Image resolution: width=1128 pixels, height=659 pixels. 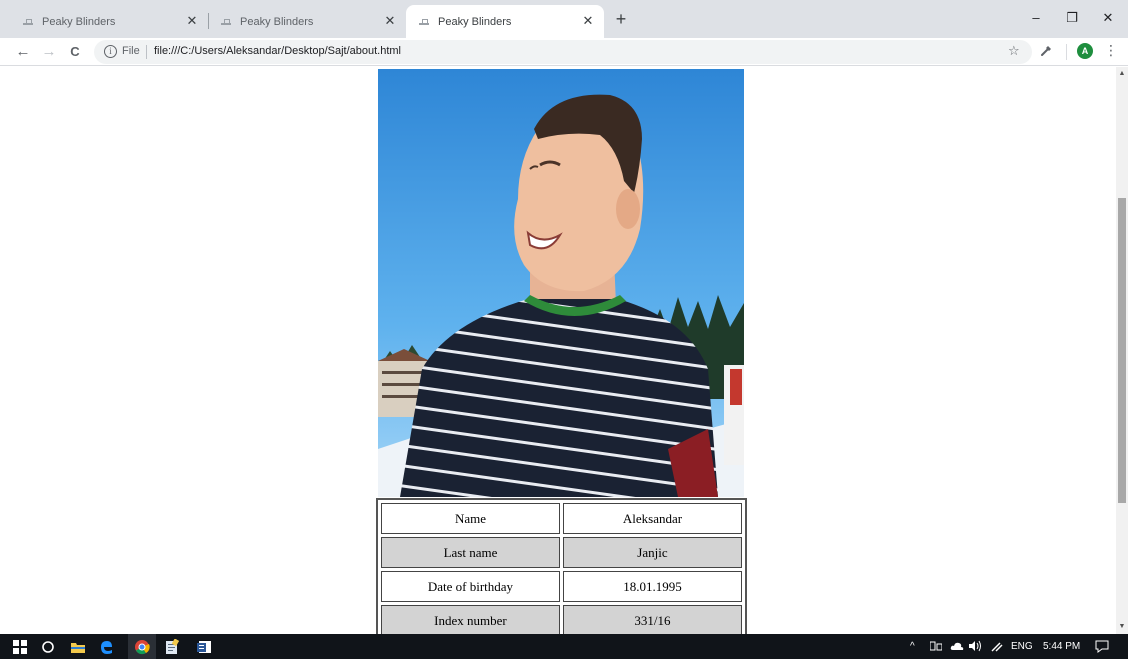 I want to click on taskbar-chrome, so click(x=142, y=646).